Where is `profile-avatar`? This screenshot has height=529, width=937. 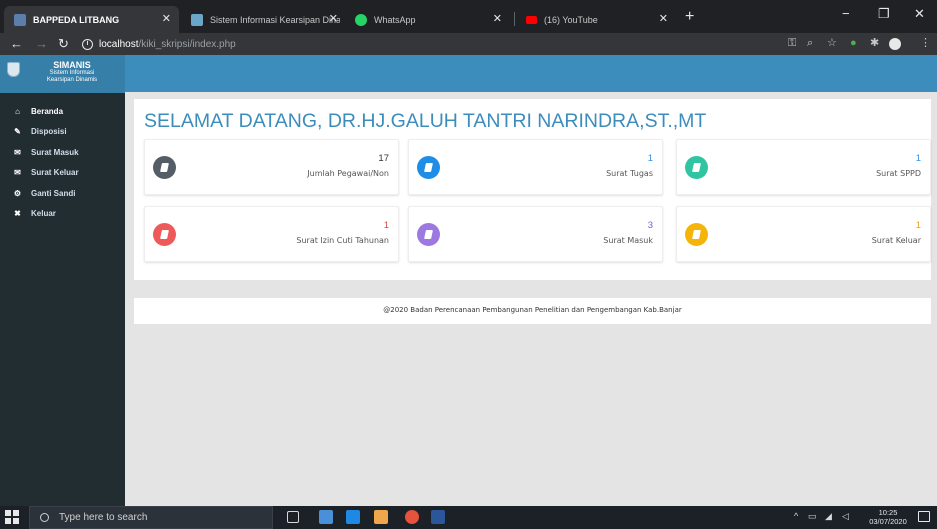 profile-avatar is located at coordinates (895, 44).